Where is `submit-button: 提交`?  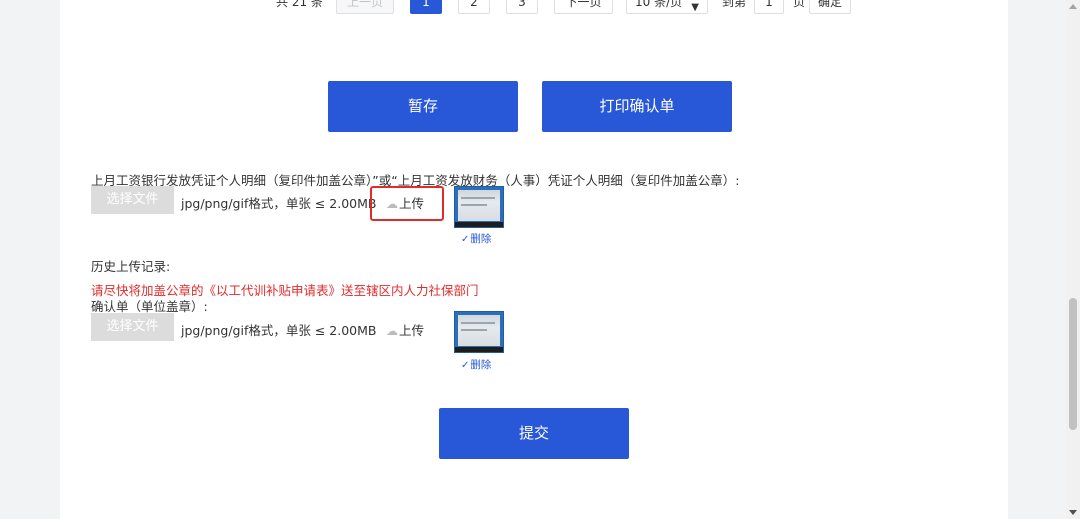
submit-button: 提交 is located at coordinates (534, 433).